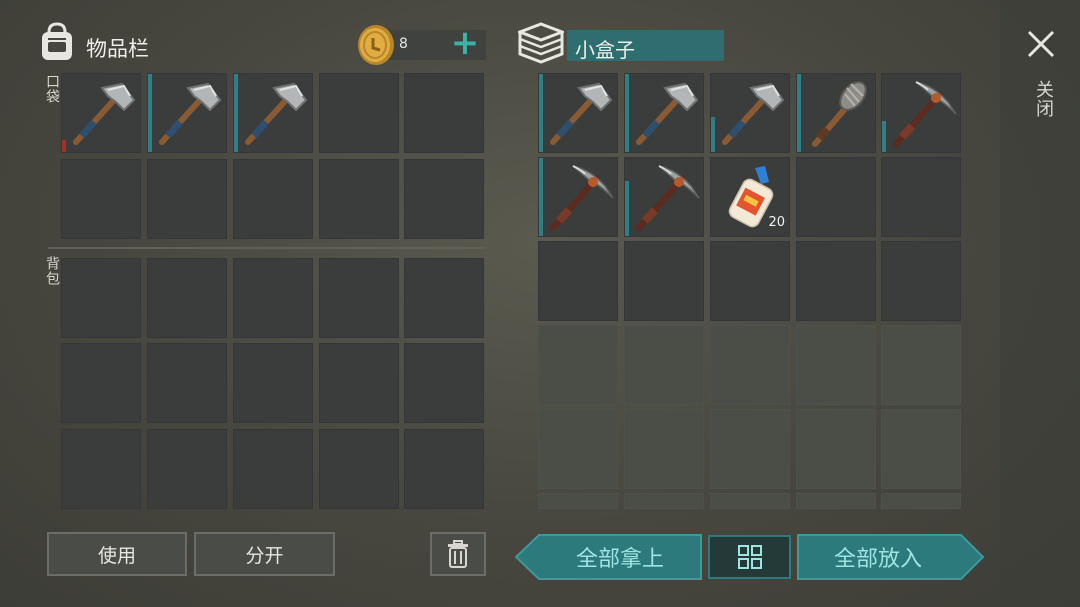  I want to click on close-icon, so click(1041, 44).